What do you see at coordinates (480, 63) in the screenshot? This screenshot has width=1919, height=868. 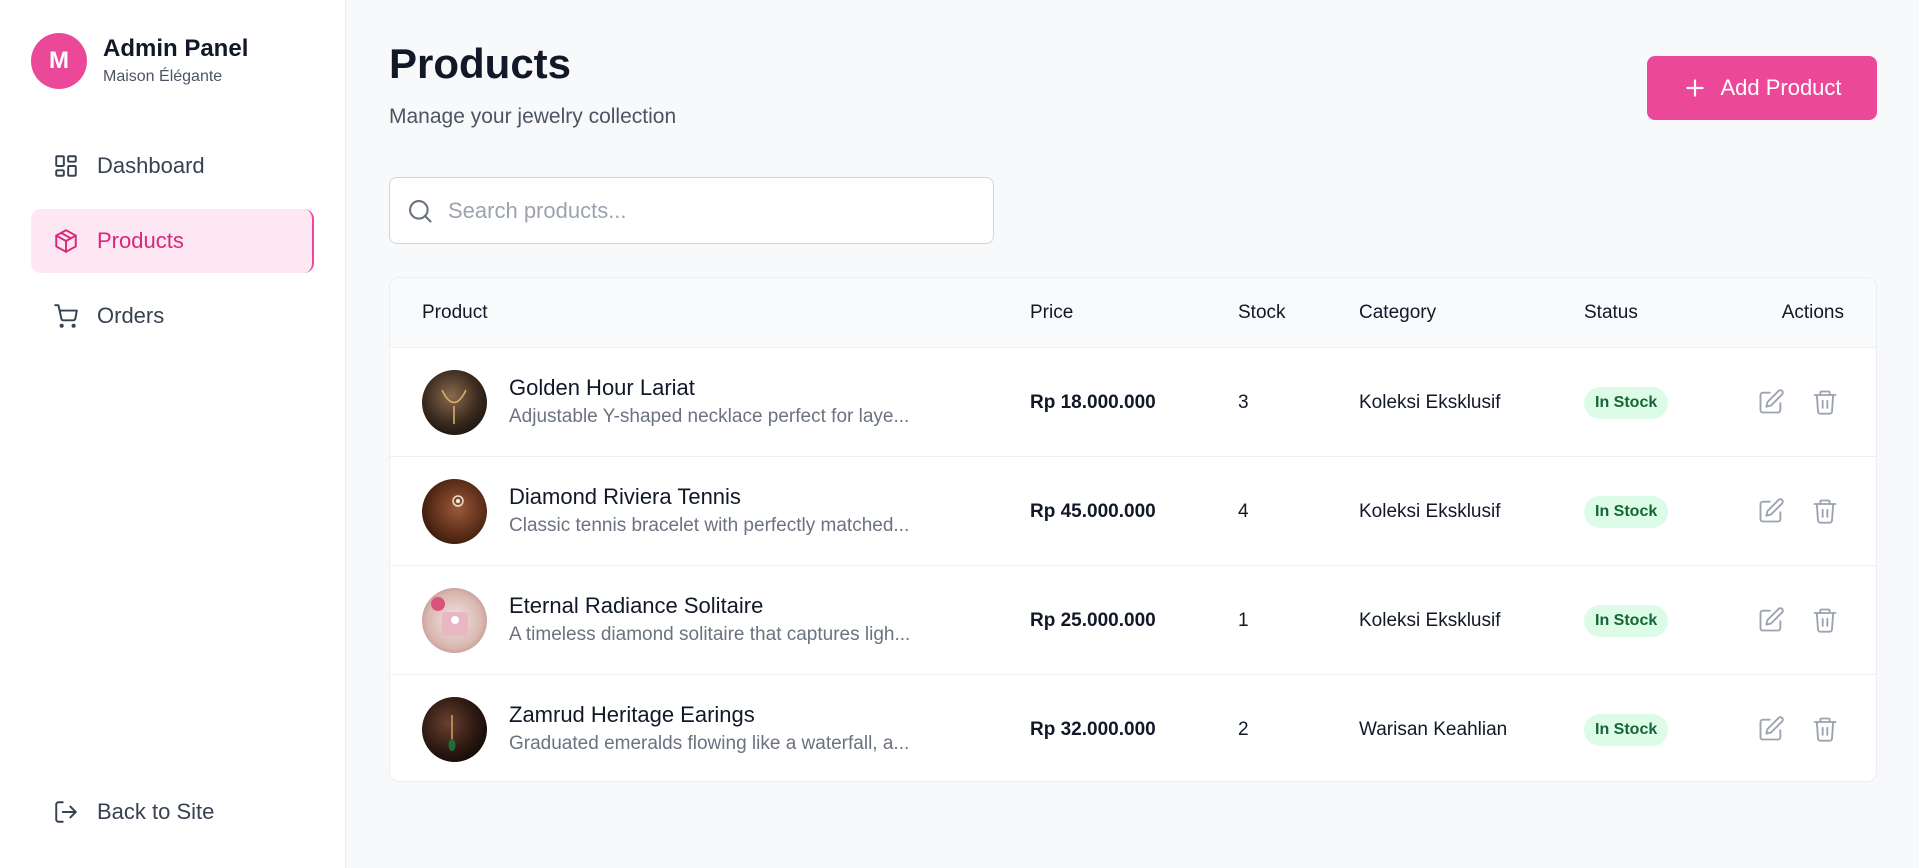 I see `page-title: Products` at bounding box center [480, 63].